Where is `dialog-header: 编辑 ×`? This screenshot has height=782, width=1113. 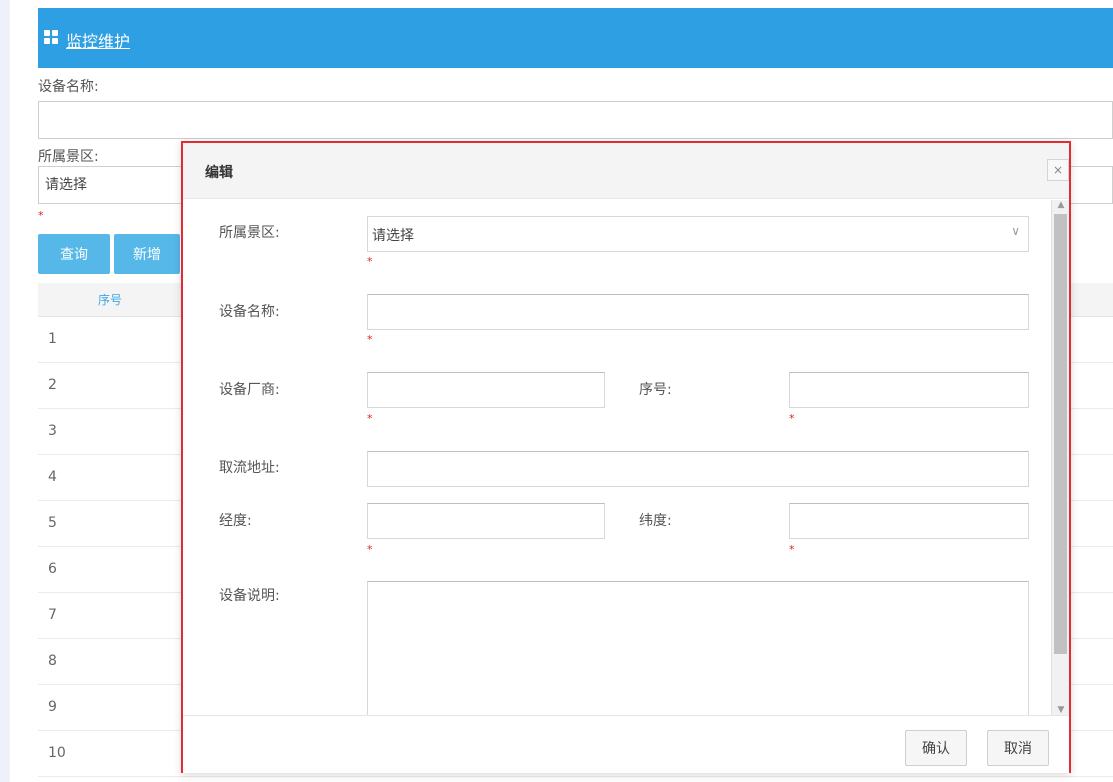 dialog-header: 编辑 × is located at coordinates (626, 171).